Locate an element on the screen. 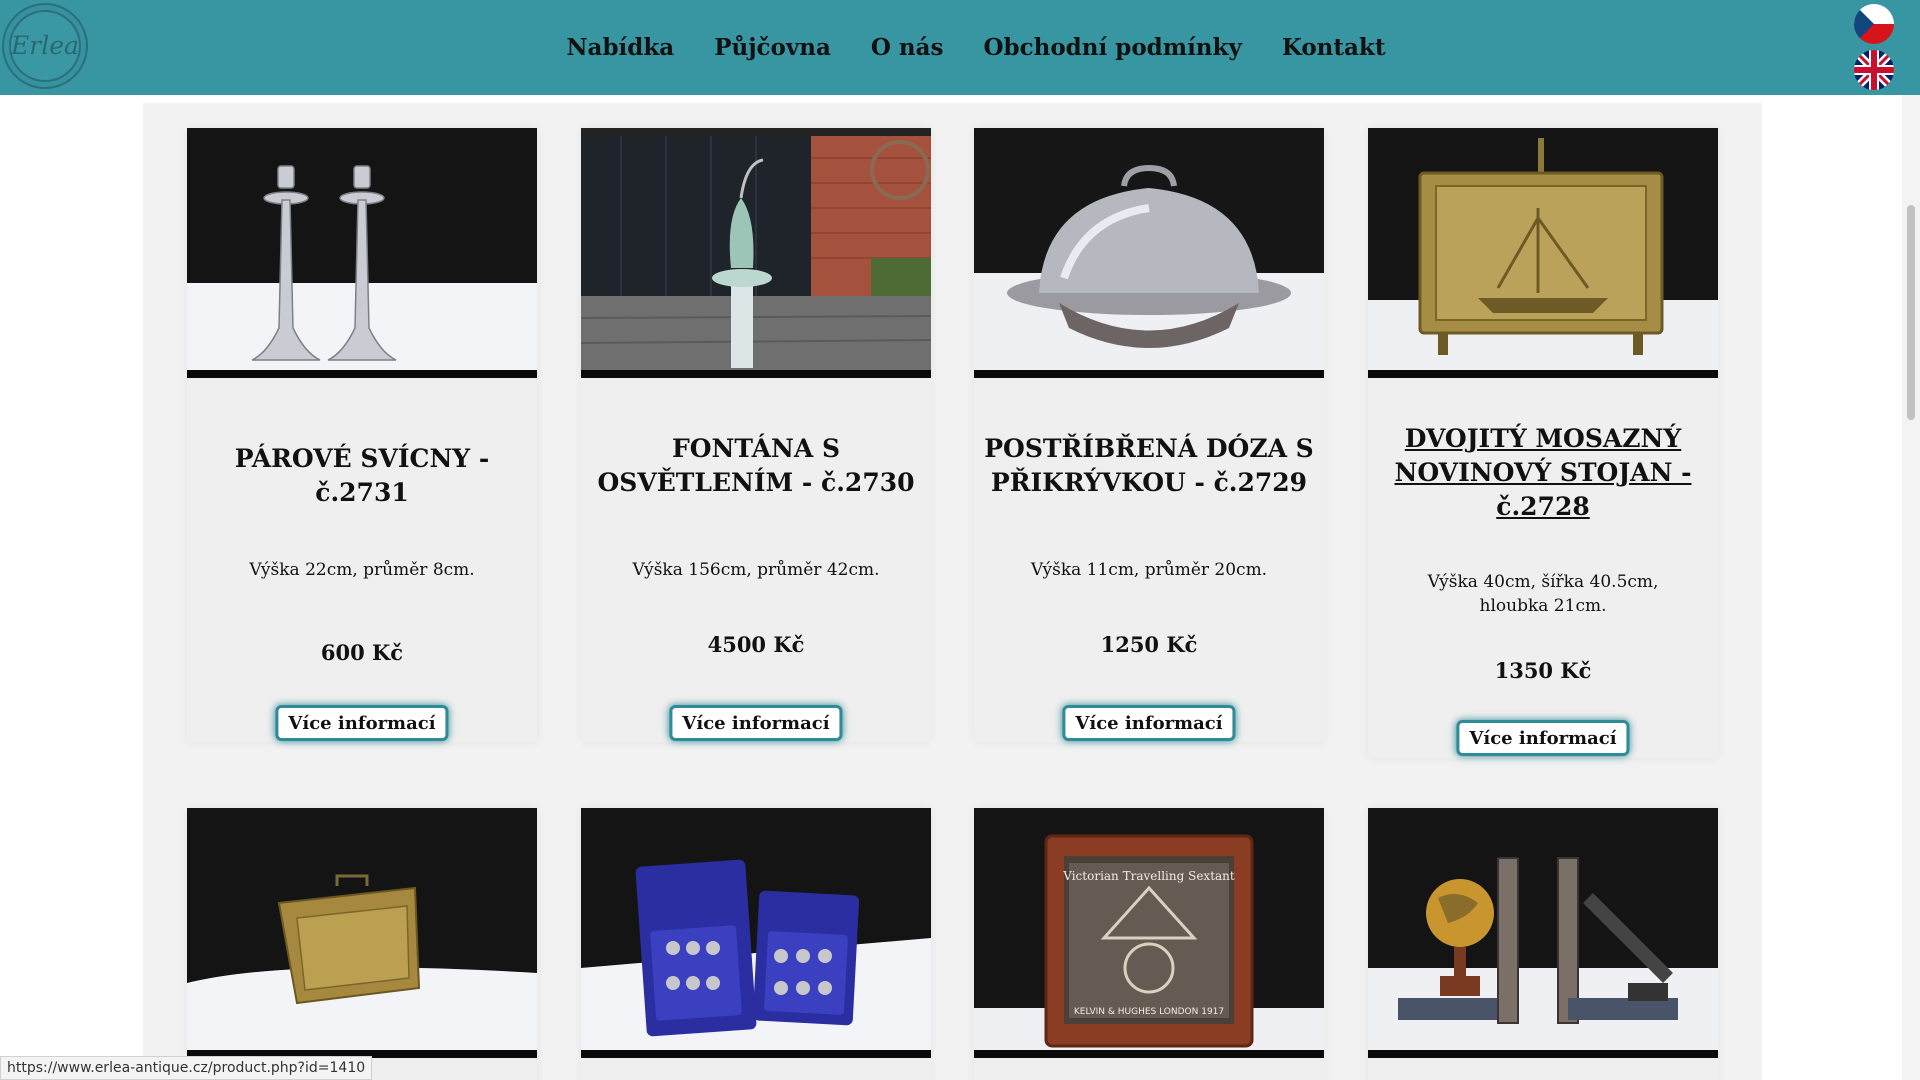 This screenshot has height=1080, width=1920. product-title-link: DVOJITÝ MOSAZNÝ NOVINOVÝ STOJAN - č.2728 is located at coordinates (1543, 473).